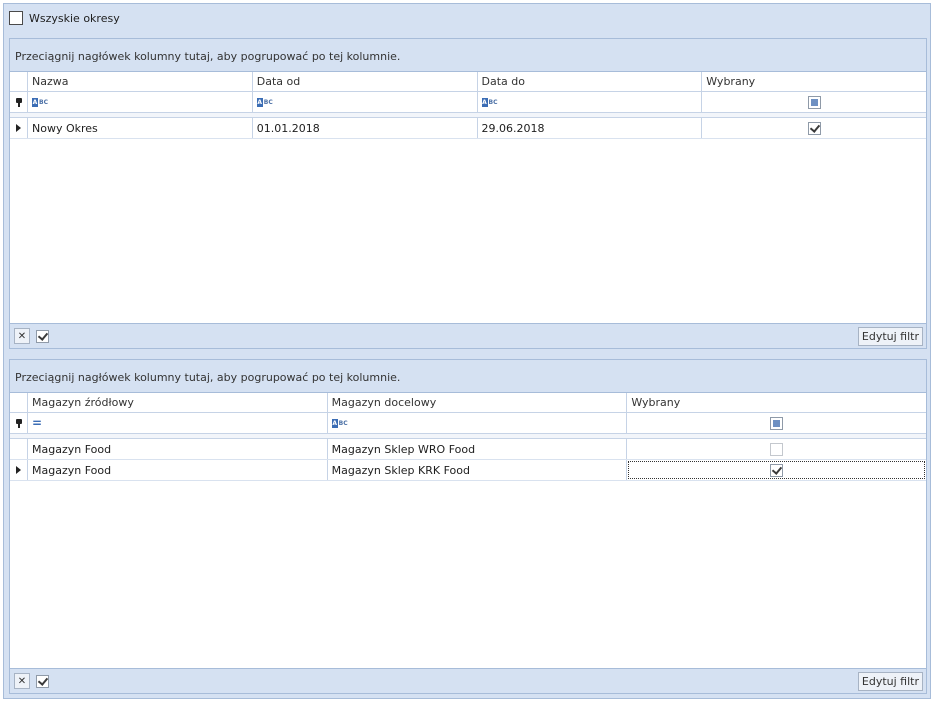 Image resolution: width=934 pixels, height=702 pixels. What do you see at coordinates (478, 470) in the screenshot?
I see `cell-magazyn-docelowy: Magazyn Sklep KRK Food` at bounding box center [478, 470].